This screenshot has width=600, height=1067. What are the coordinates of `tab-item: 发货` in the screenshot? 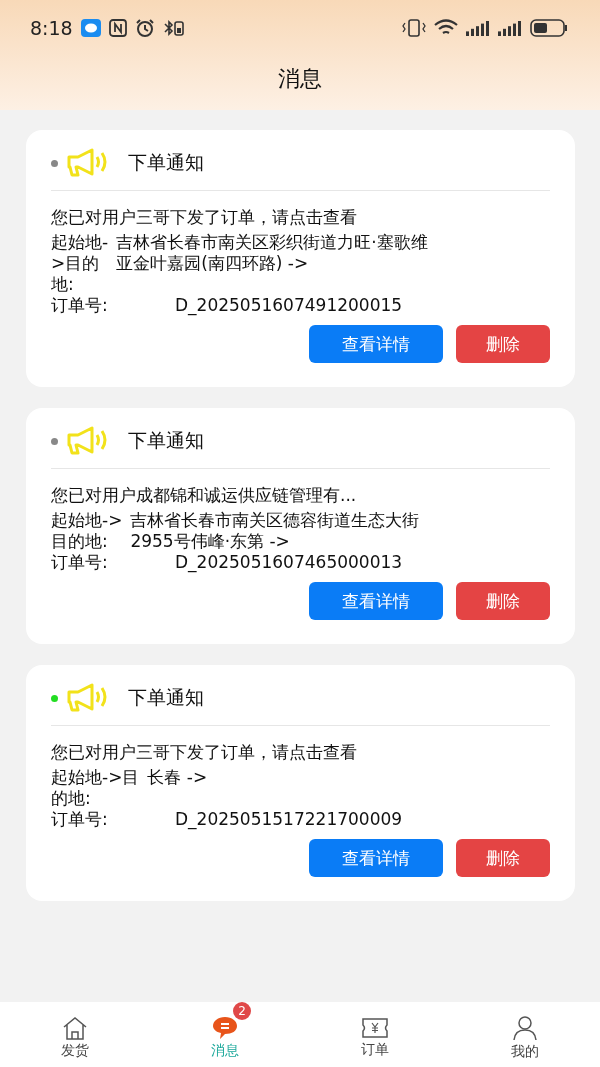 It's located at (75, 1034).